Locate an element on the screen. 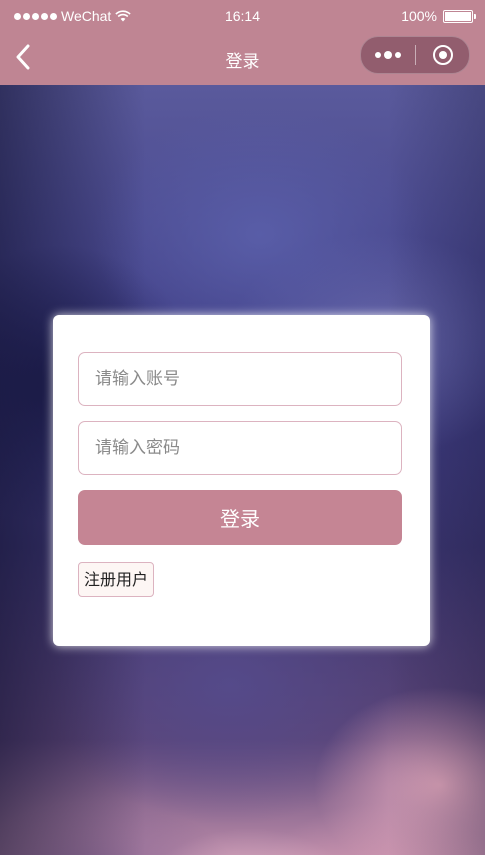  password-input is located at coordinates (240, 448).